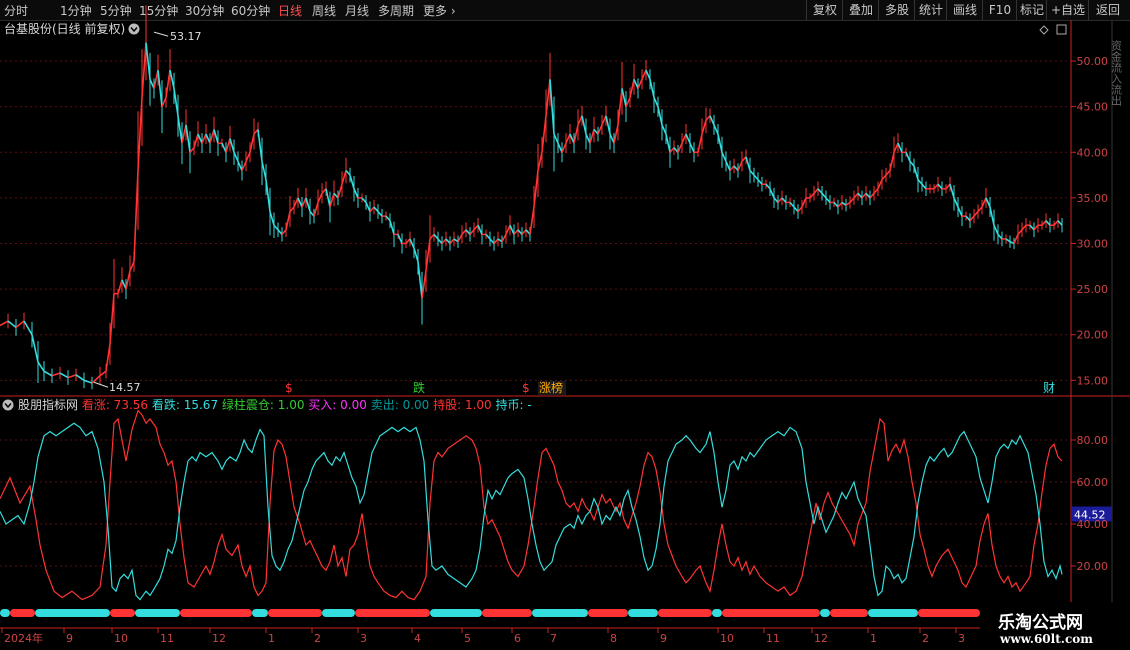 The height and width of the screenshot is (650, 1130). What do you see at coordinates (261, 404) in the screenshot?
I see `legend-item: 绿柱震仓: 1.00` at bounding box center [261, 404].